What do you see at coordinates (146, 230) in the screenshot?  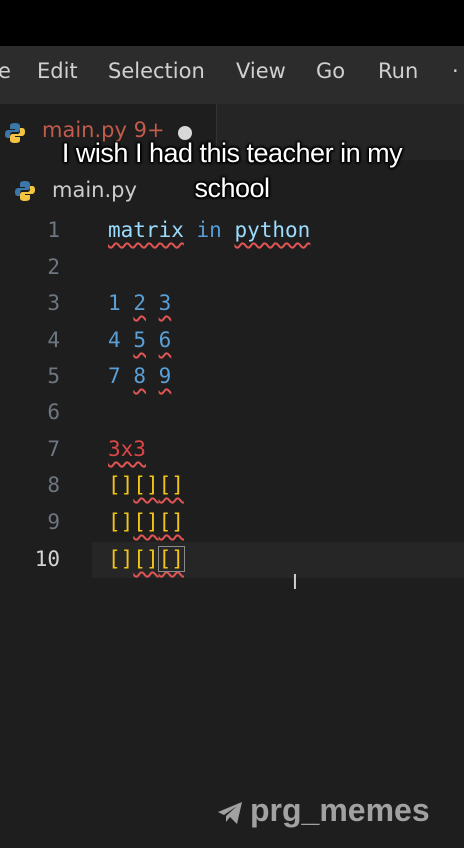 I see `code-token: matrix` at bounding box center [146, 230].